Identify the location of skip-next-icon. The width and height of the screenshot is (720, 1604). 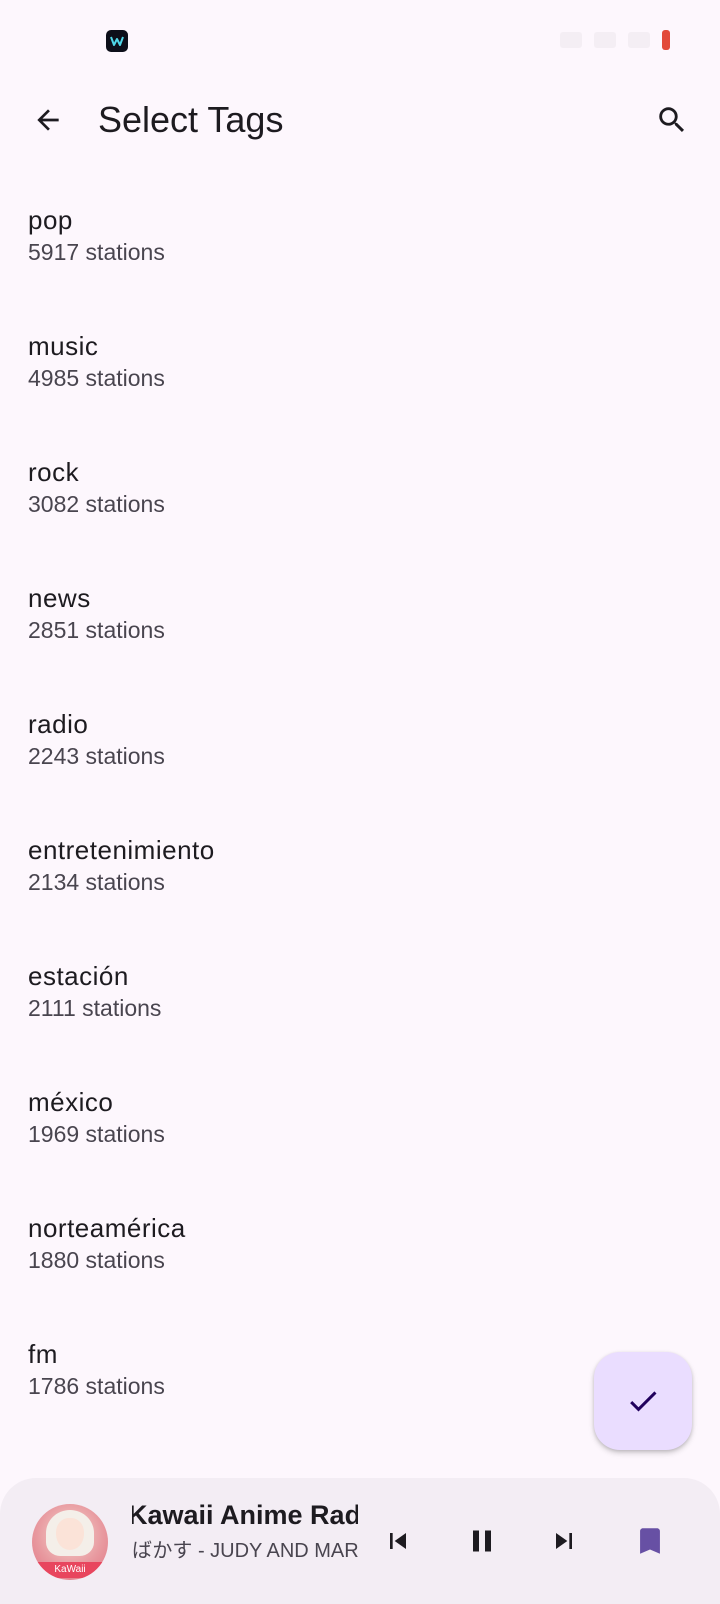
(564, 1541).